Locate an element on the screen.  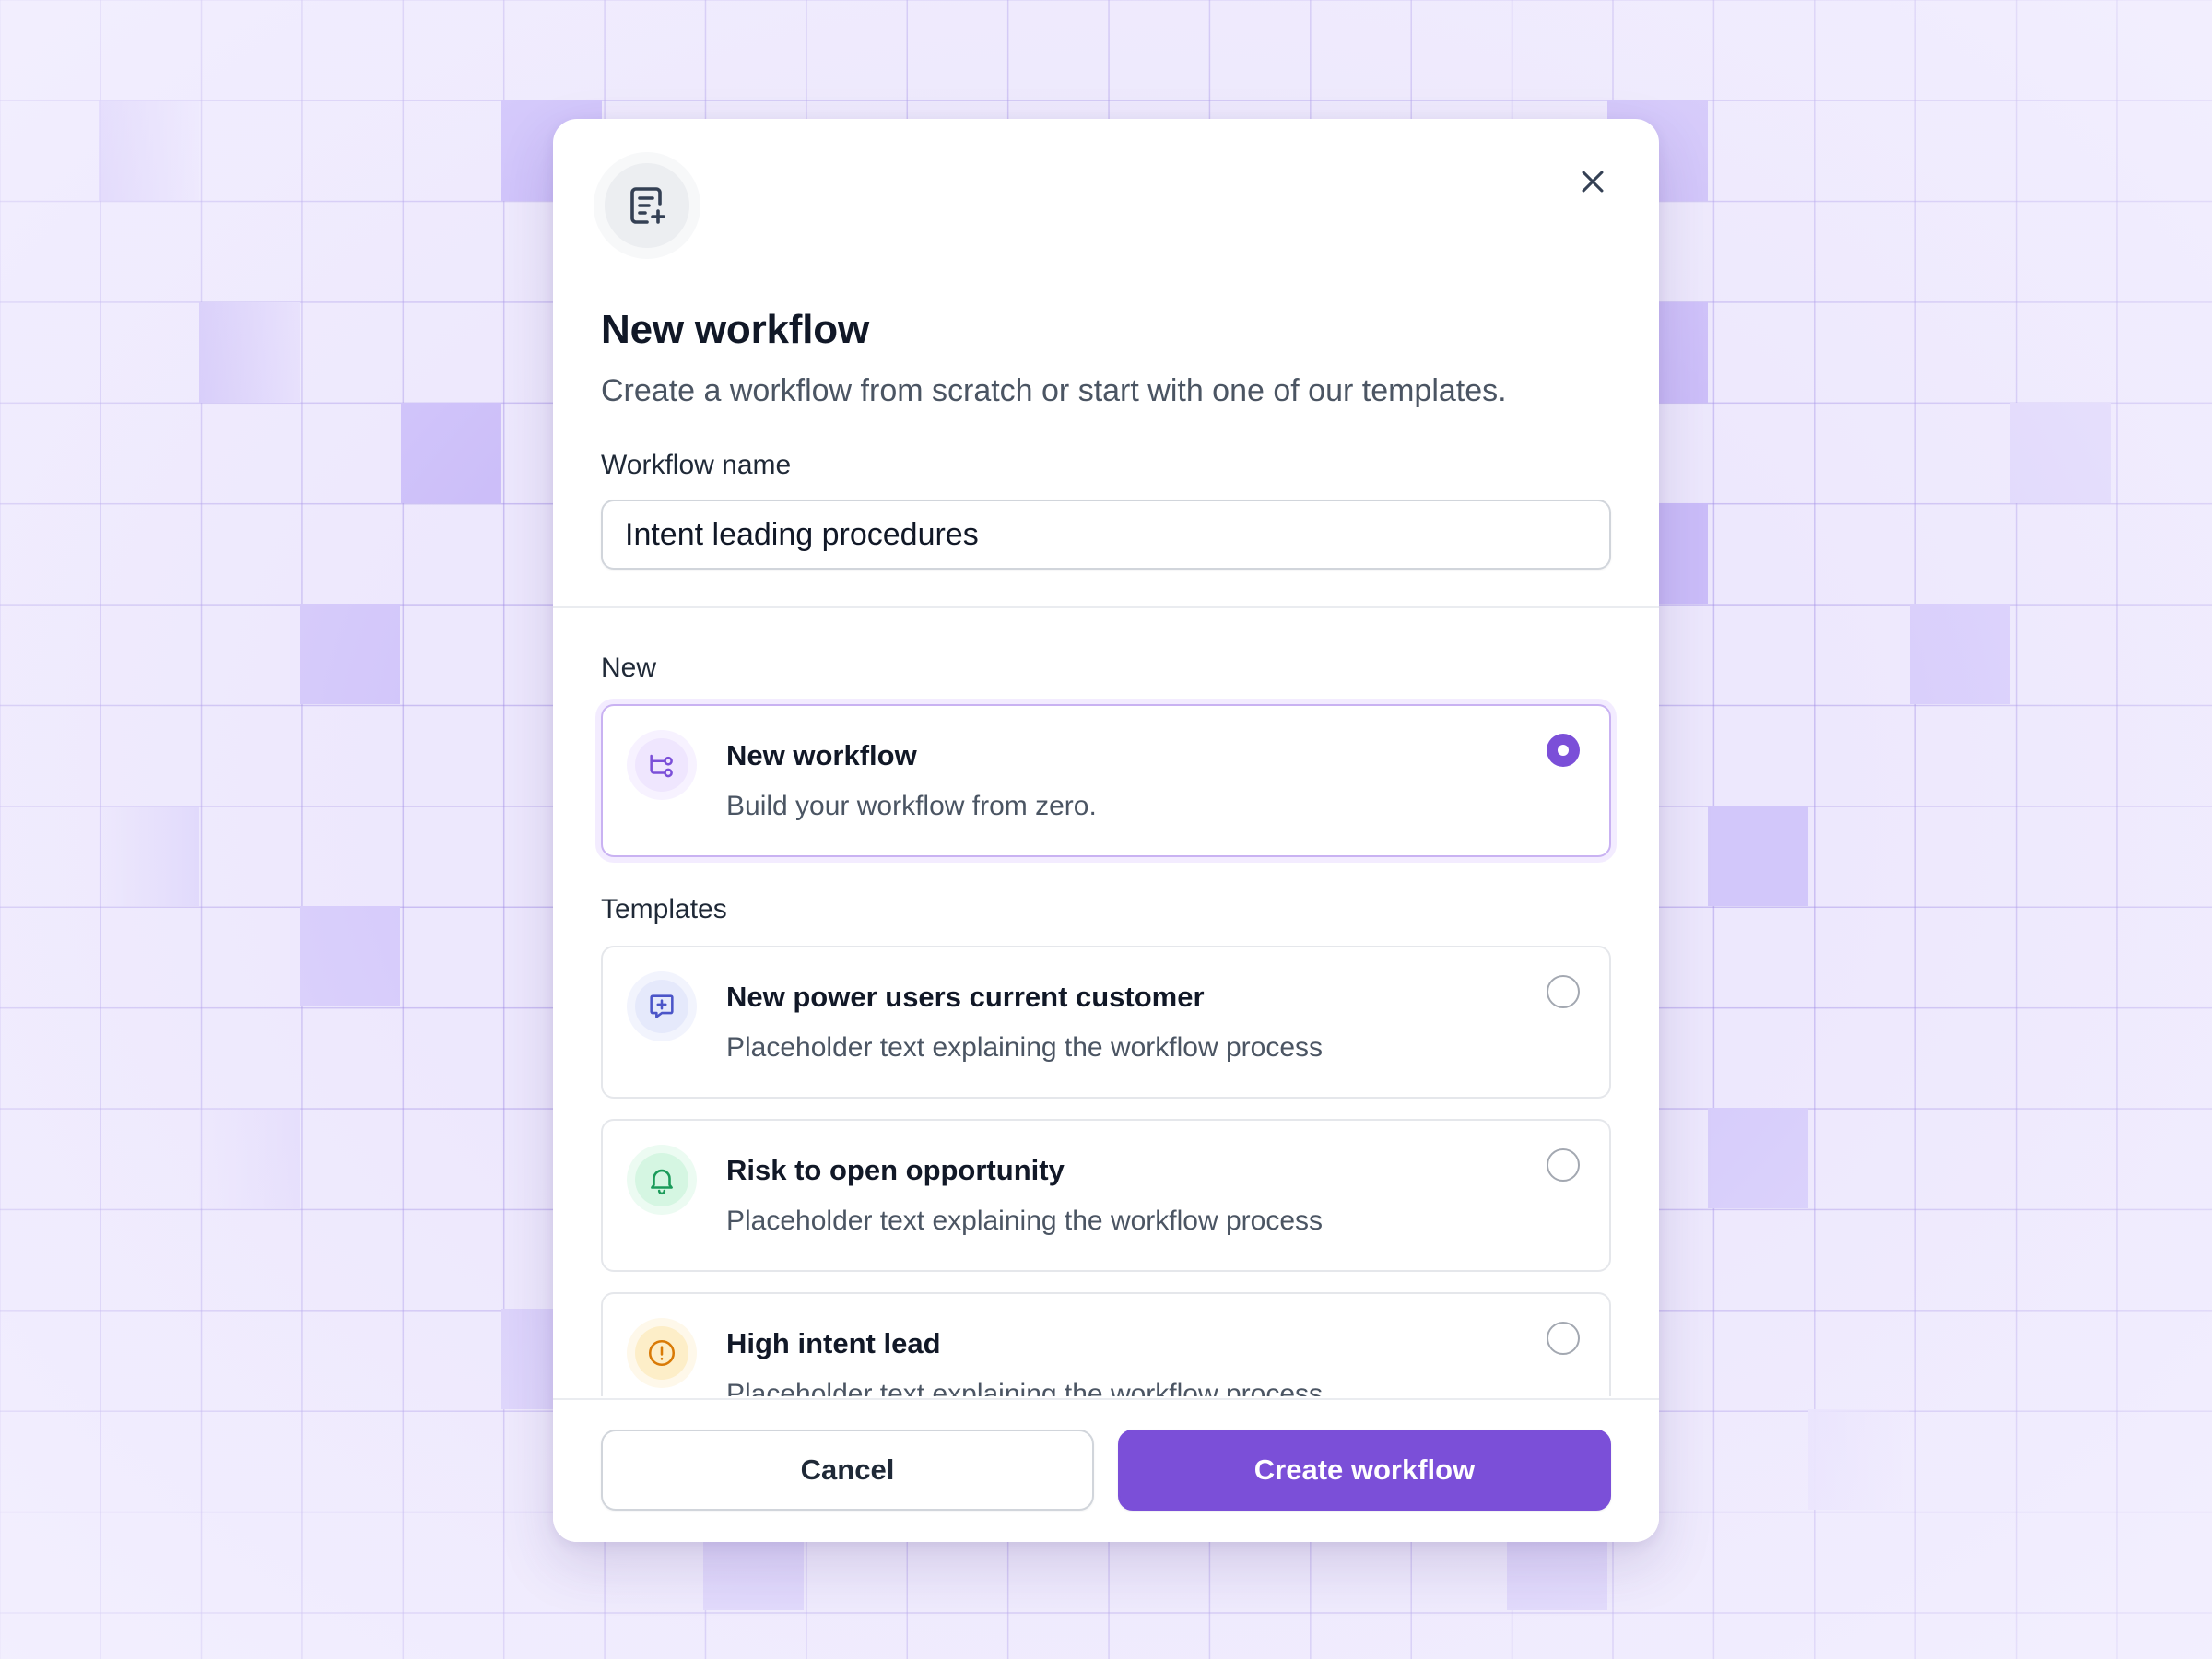
message-plus-icon is located at coordinates (662, 1006).